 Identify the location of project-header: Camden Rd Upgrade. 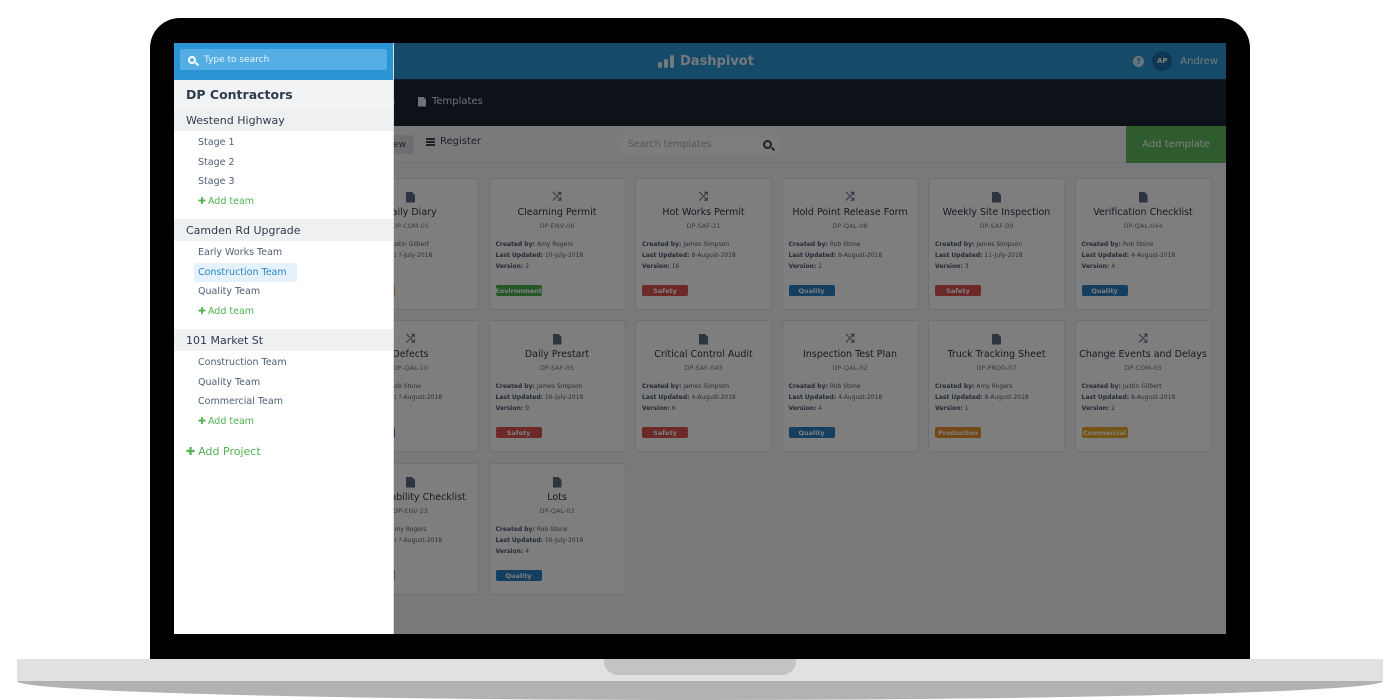
(283, 230).